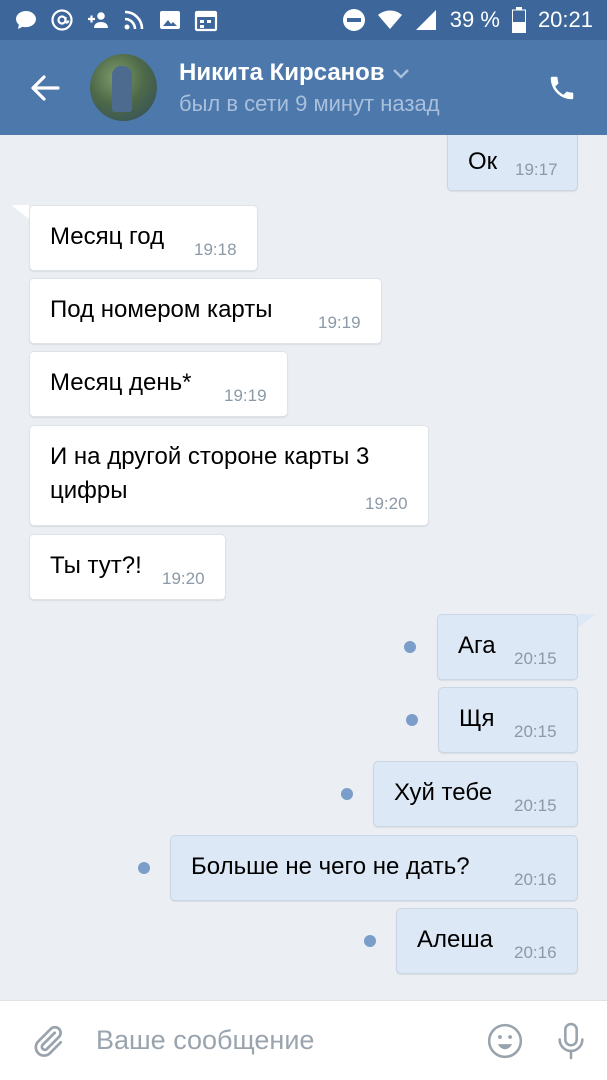 Image resolution: width=607 pixels, height=1080 pixels. What do you see at coordinates (536, 169) in the screenshot?
I see `message-time: 19:17` at bounding box center [536, 169].